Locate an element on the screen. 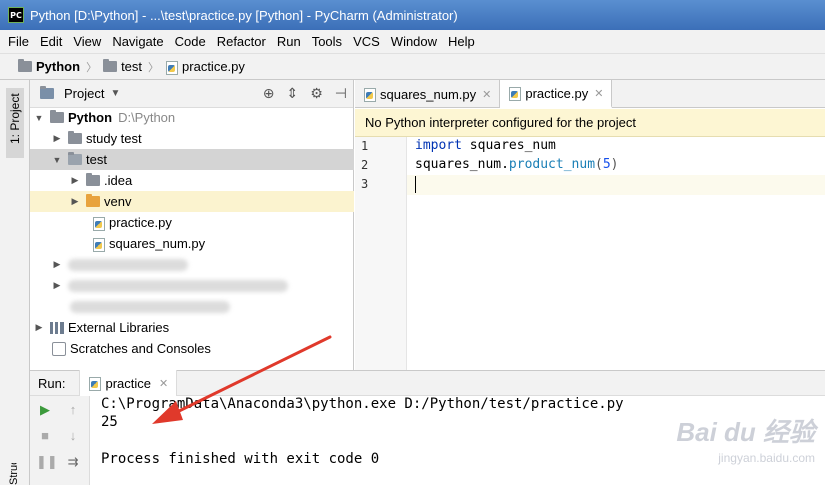 The height and width of the screenshot is (485, 825). code-line-1: import squares_num is located at coordinates (485, 145).